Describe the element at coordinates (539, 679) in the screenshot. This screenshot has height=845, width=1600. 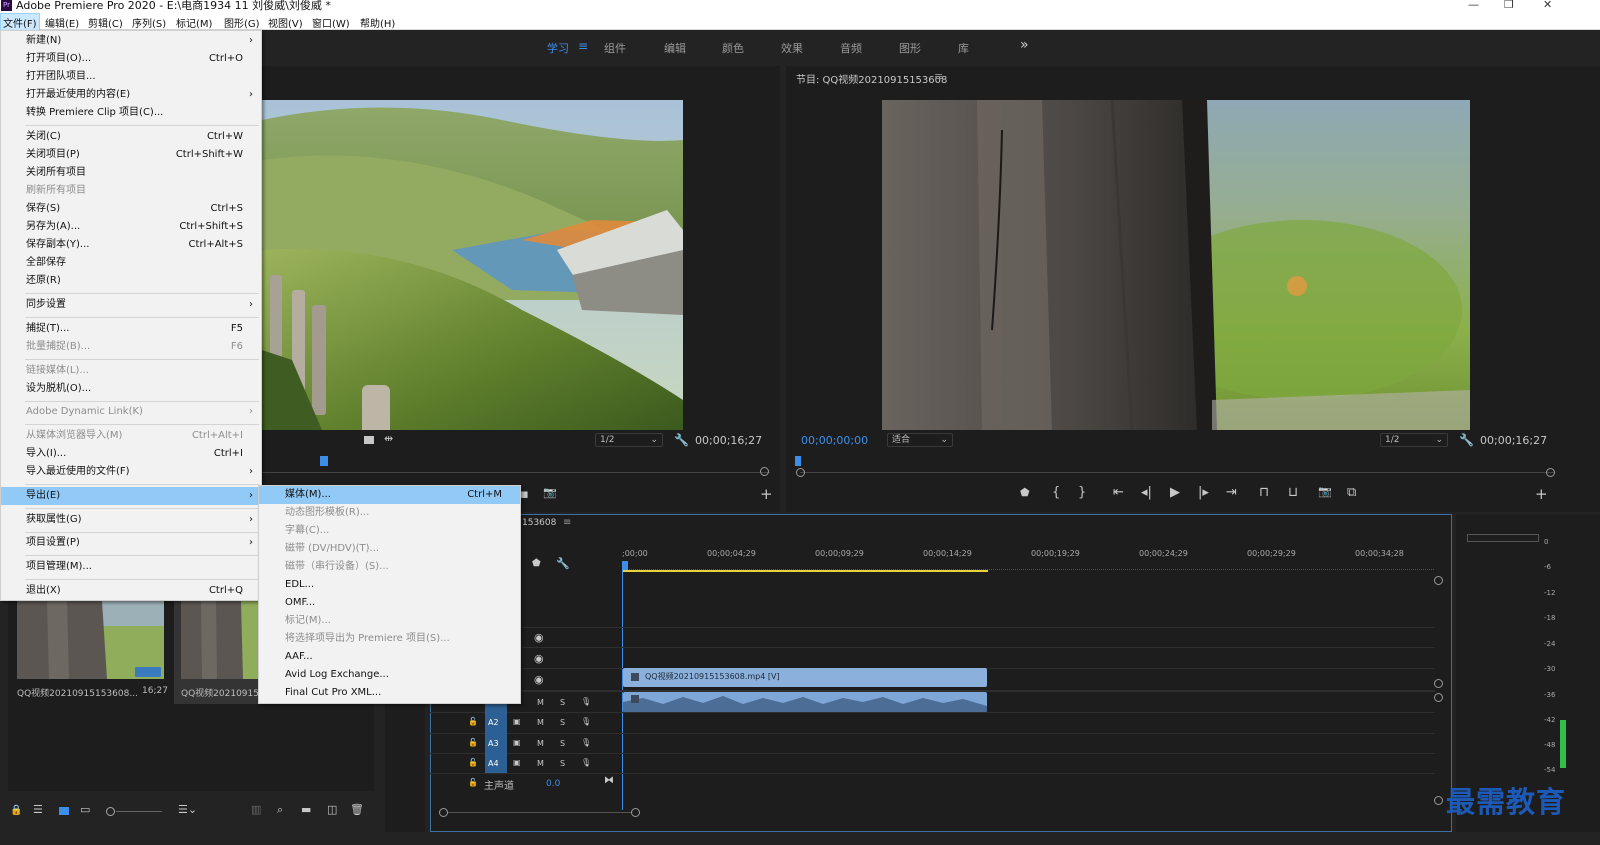
I see `v1-eye-icon: ◉` at that location.